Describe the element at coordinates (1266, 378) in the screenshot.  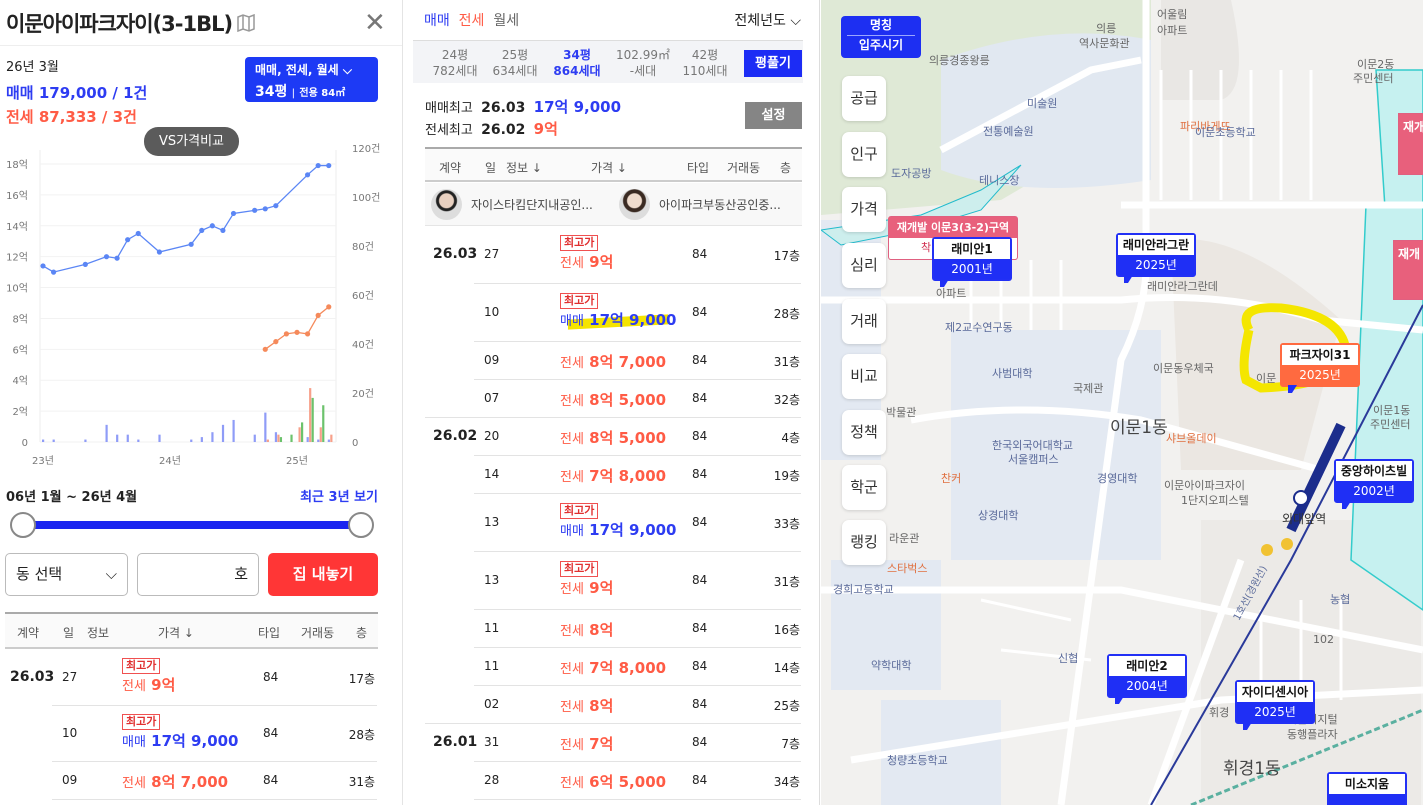
I see `poi-label: 이문` at that location.